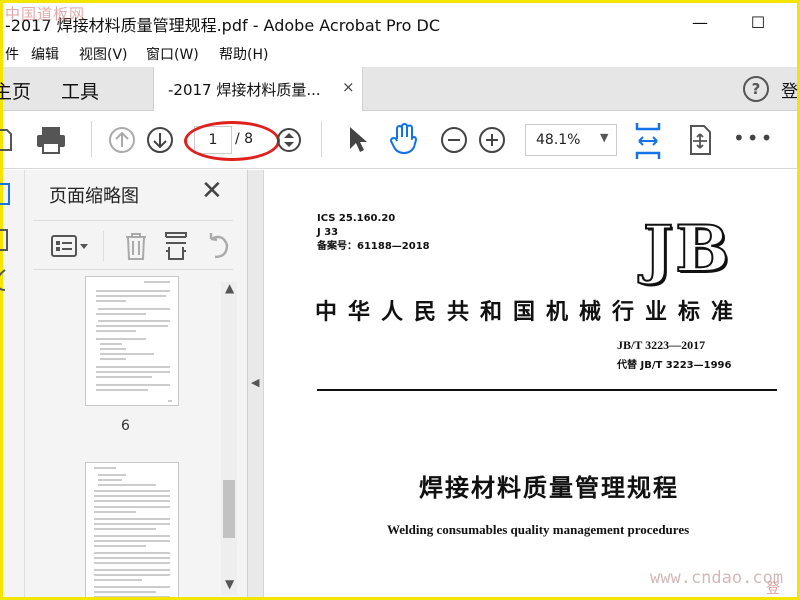 The width and height of the screenshot is (800, 600). What do you see at coordinates (454, 140) in the screenshot?
I see `zoom-out-icon` at bounding box center [454, 140].